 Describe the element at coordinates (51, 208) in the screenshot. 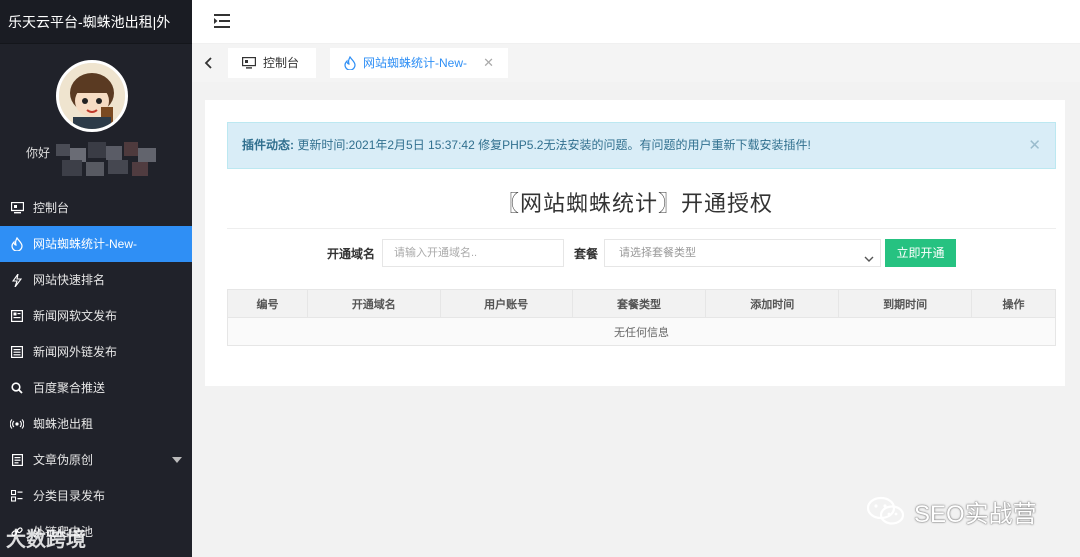

I see `sidebar-item-label: 控制台` at that location.